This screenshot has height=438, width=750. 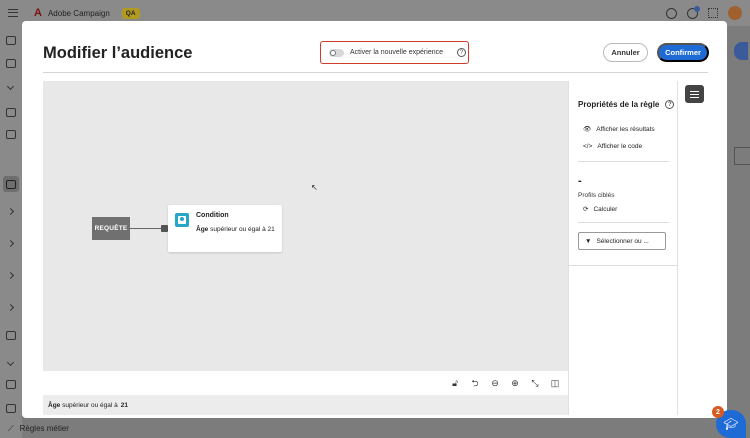 I want to click on calculate-button: ⟳ Calculer, so click(x=600, y=209).